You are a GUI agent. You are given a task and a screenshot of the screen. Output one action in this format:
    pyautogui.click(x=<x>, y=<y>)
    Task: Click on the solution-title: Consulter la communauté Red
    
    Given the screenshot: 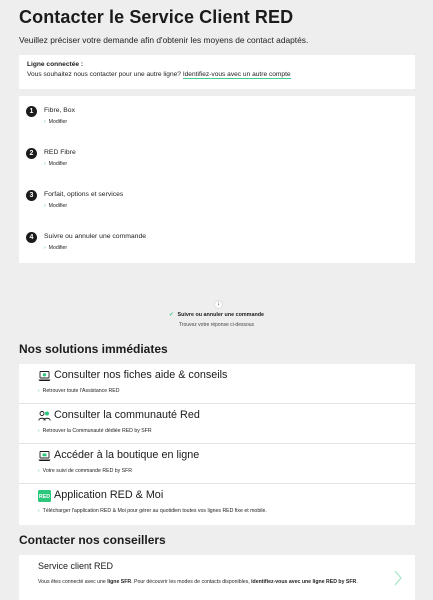 What is the action you would take?
    pyautogui.click(x=127, y=415)
    